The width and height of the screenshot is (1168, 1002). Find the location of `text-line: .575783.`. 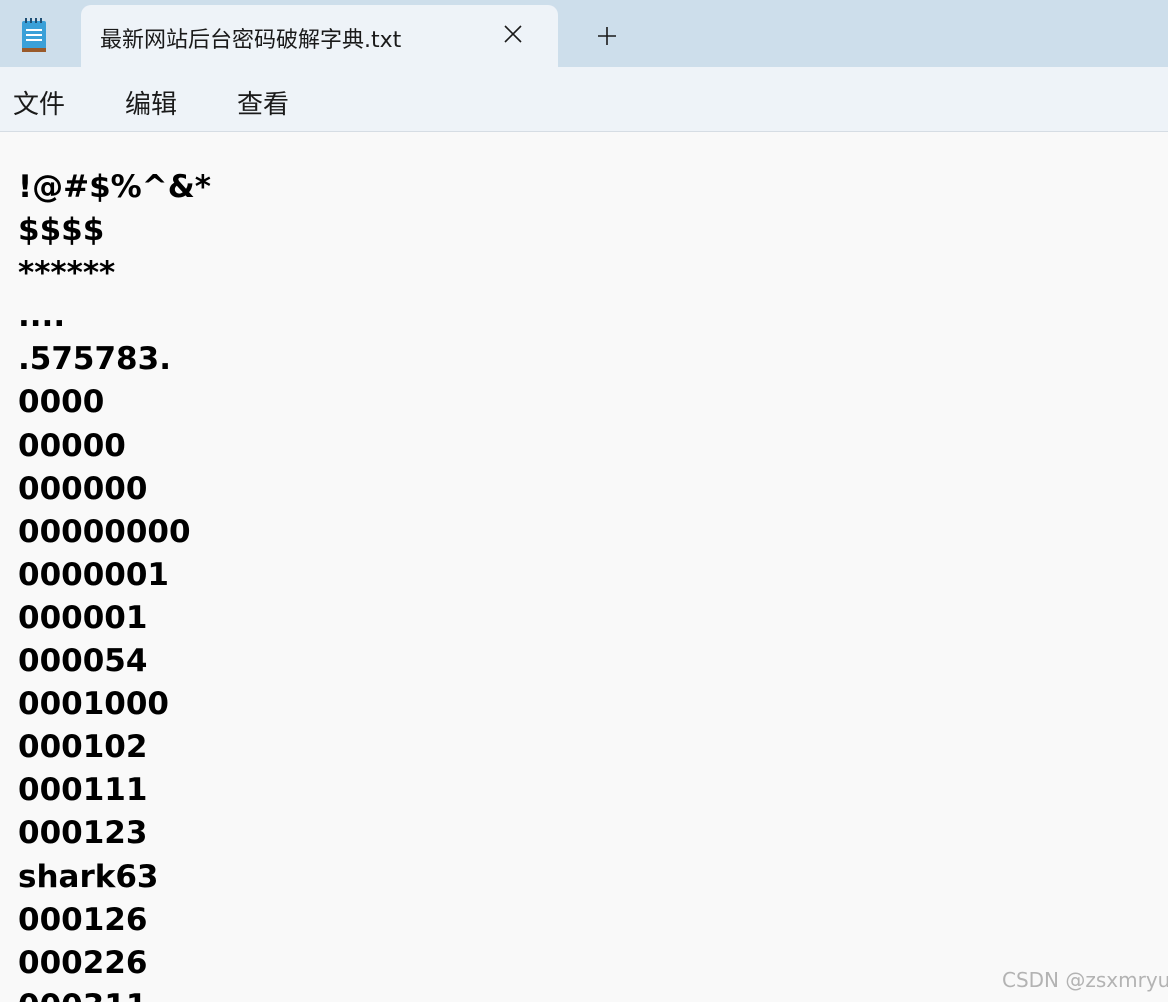

text-line: .575783. is located at coordinates (94, 359).